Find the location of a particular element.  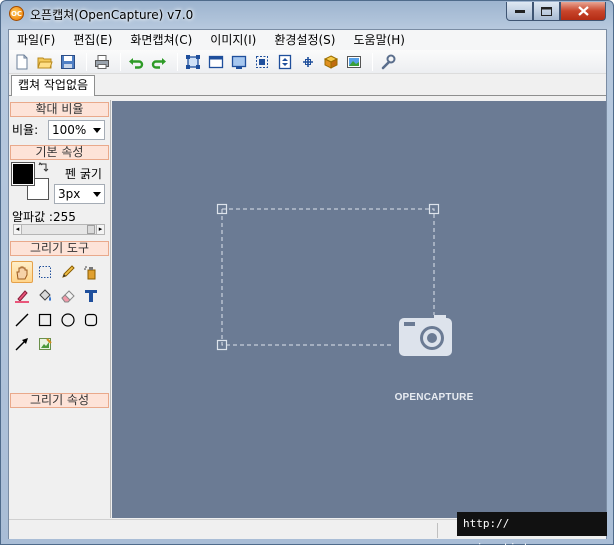

marker-tool-icon is located at coordinates (22, 296).